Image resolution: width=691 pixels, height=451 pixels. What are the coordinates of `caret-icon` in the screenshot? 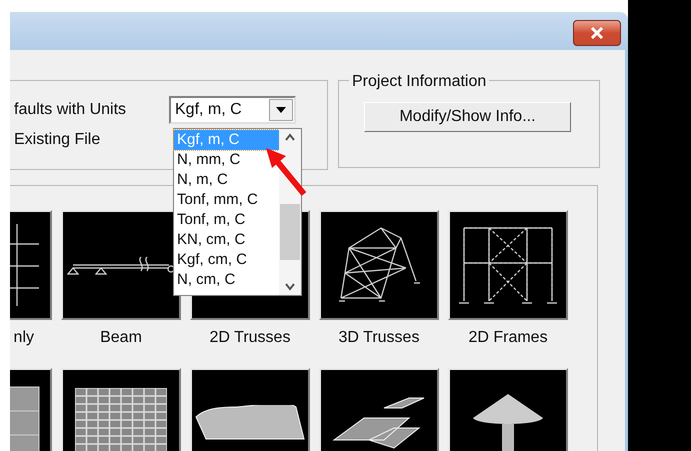 It's located at (281, 110).